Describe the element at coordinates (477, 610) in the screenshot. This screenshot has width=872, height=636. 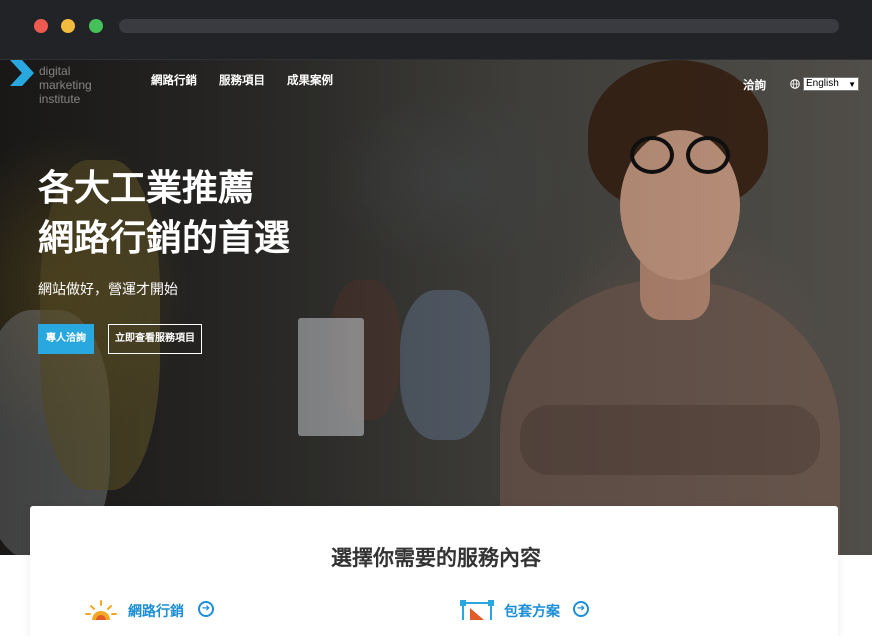
I see `package-icon` at that location.